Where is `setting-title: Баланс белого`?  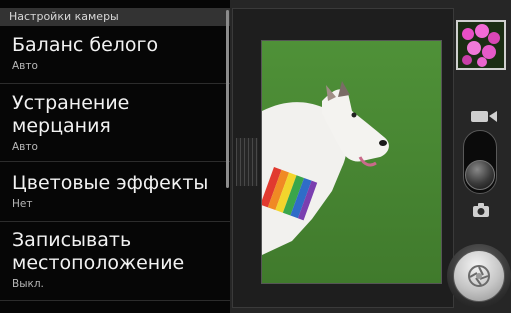 setting-title: Баланс белого is located at coordinates (85, 45).